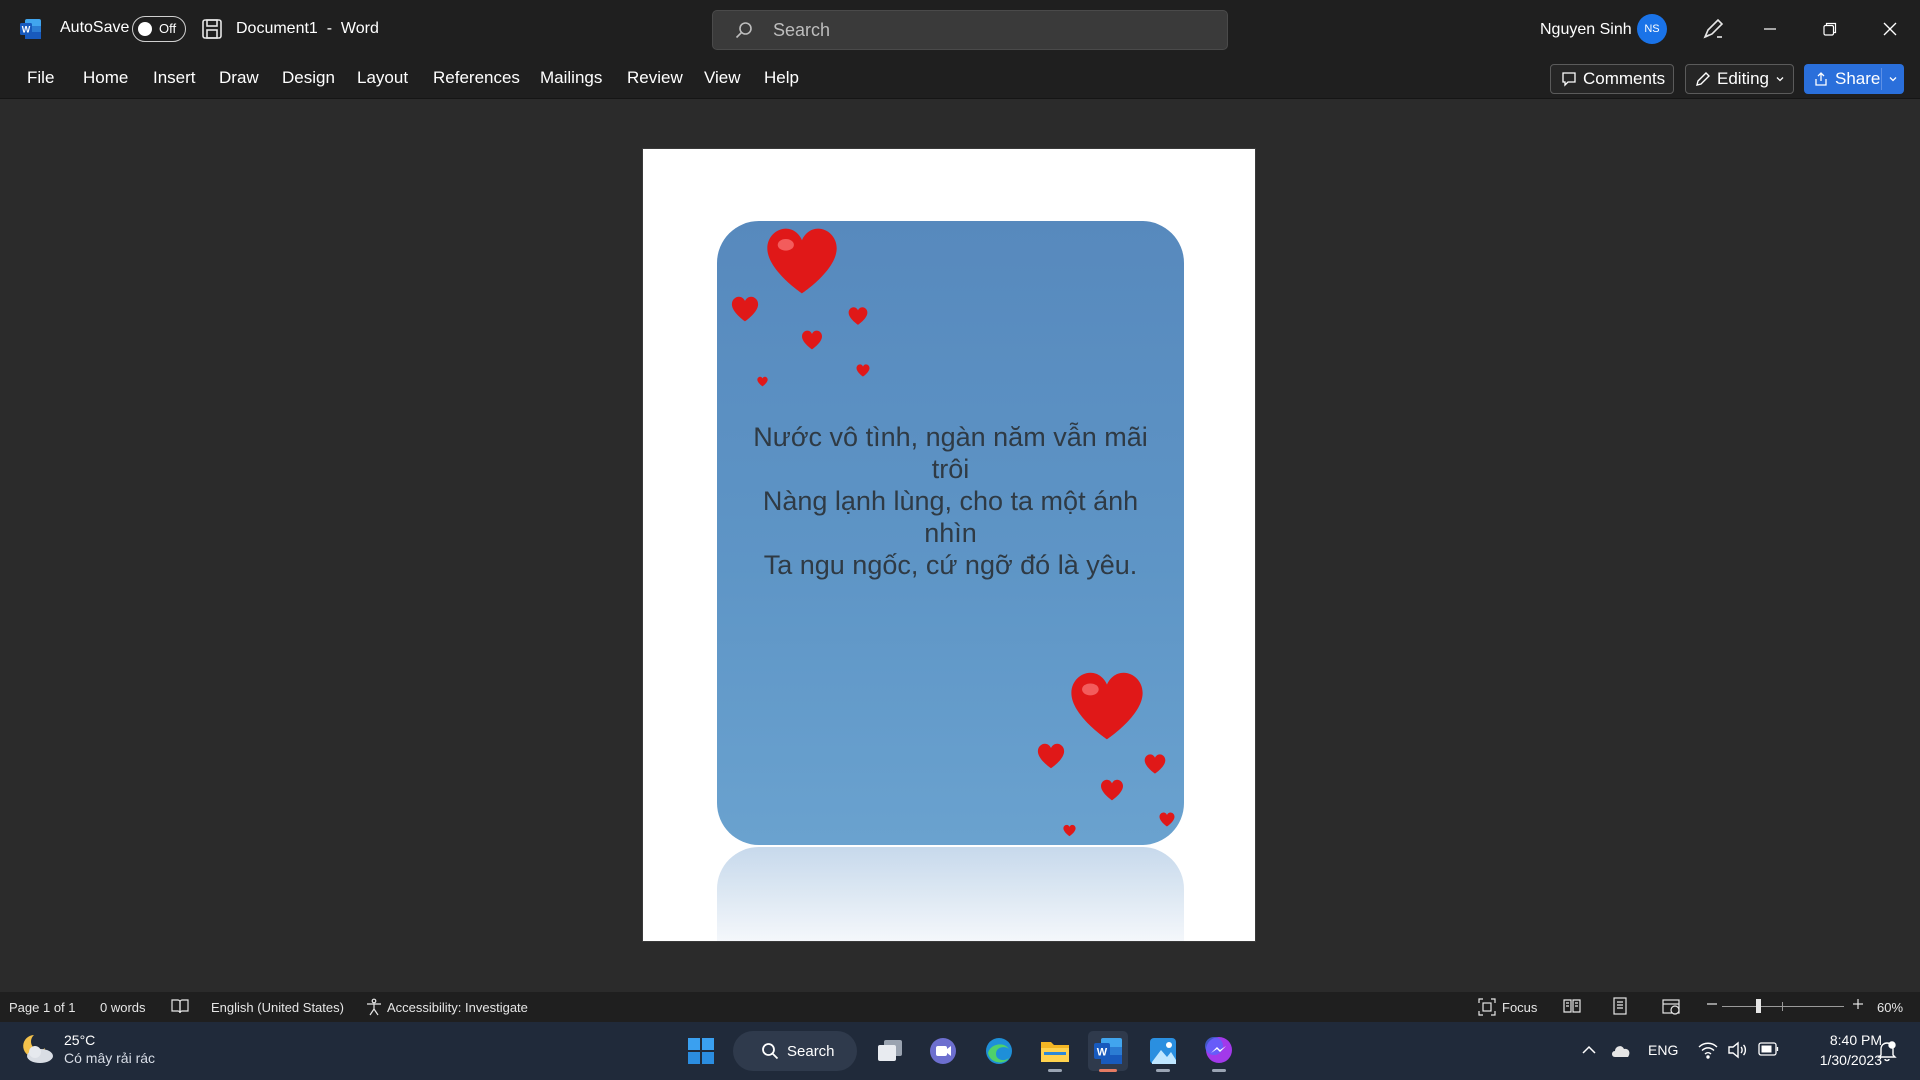 The image size is (1920, 1080). I want to click on clock-date: 1/30/2023, so click(1850, 1060).